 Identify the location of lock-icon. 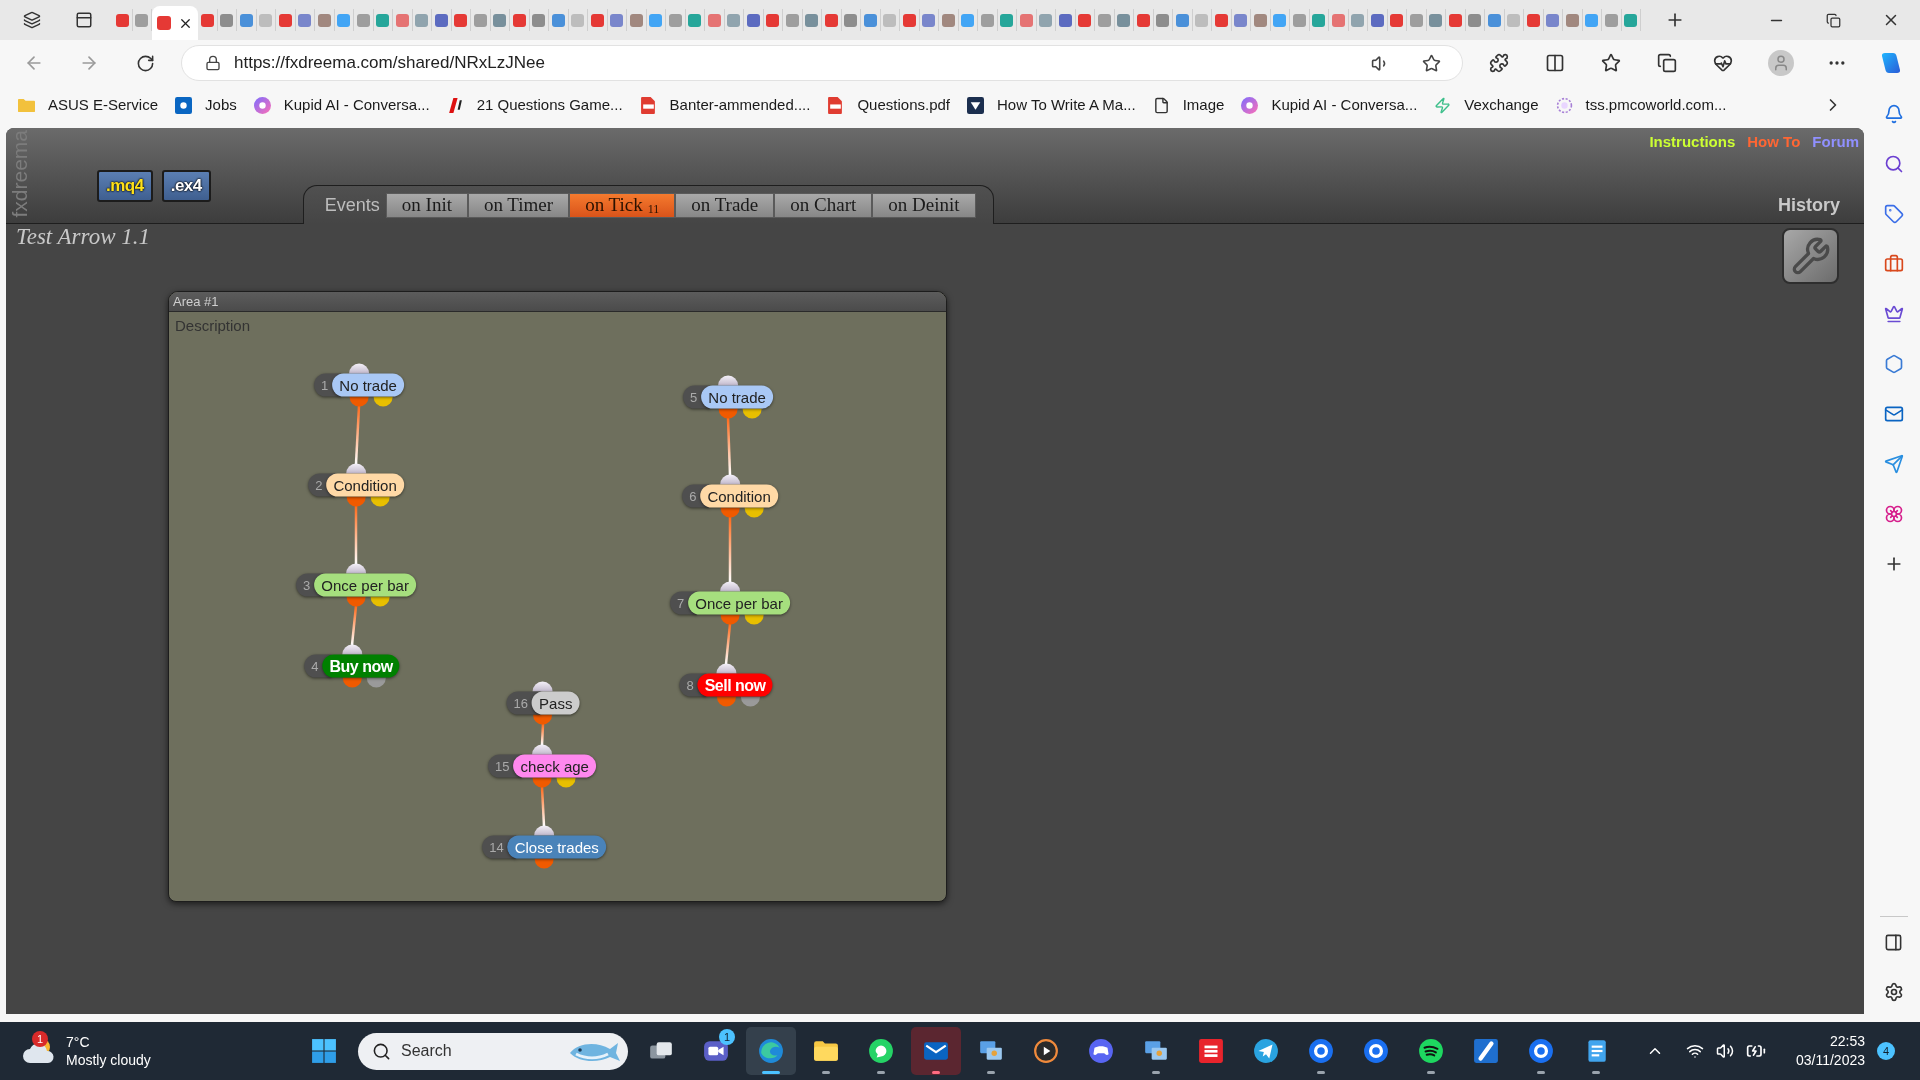
(213, 63).